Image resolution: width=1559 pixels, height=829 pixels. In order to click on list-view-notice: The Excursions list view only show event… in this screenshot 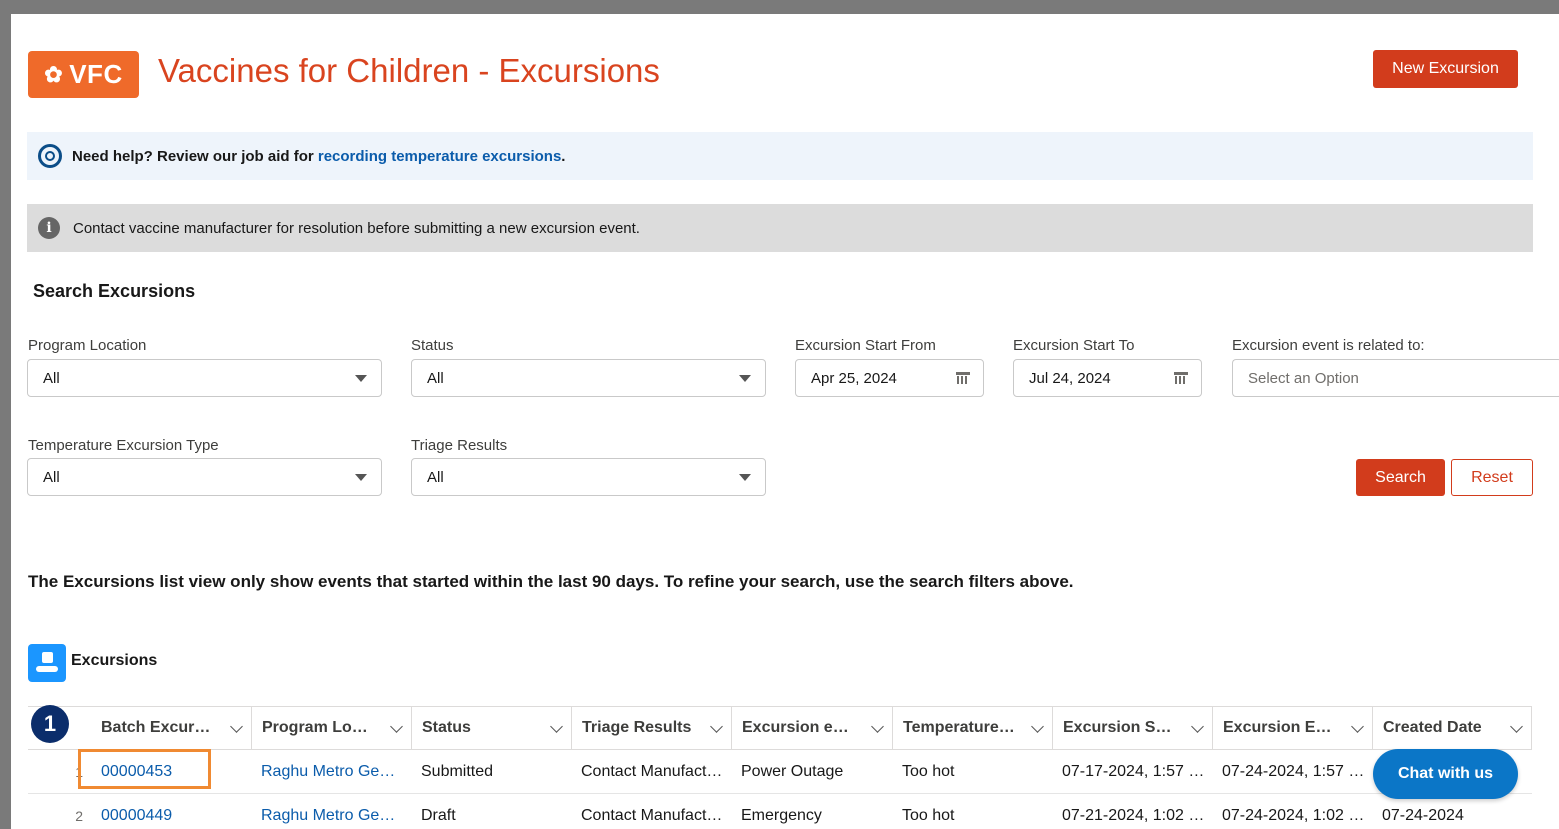, I will do `click(551, 581)`.